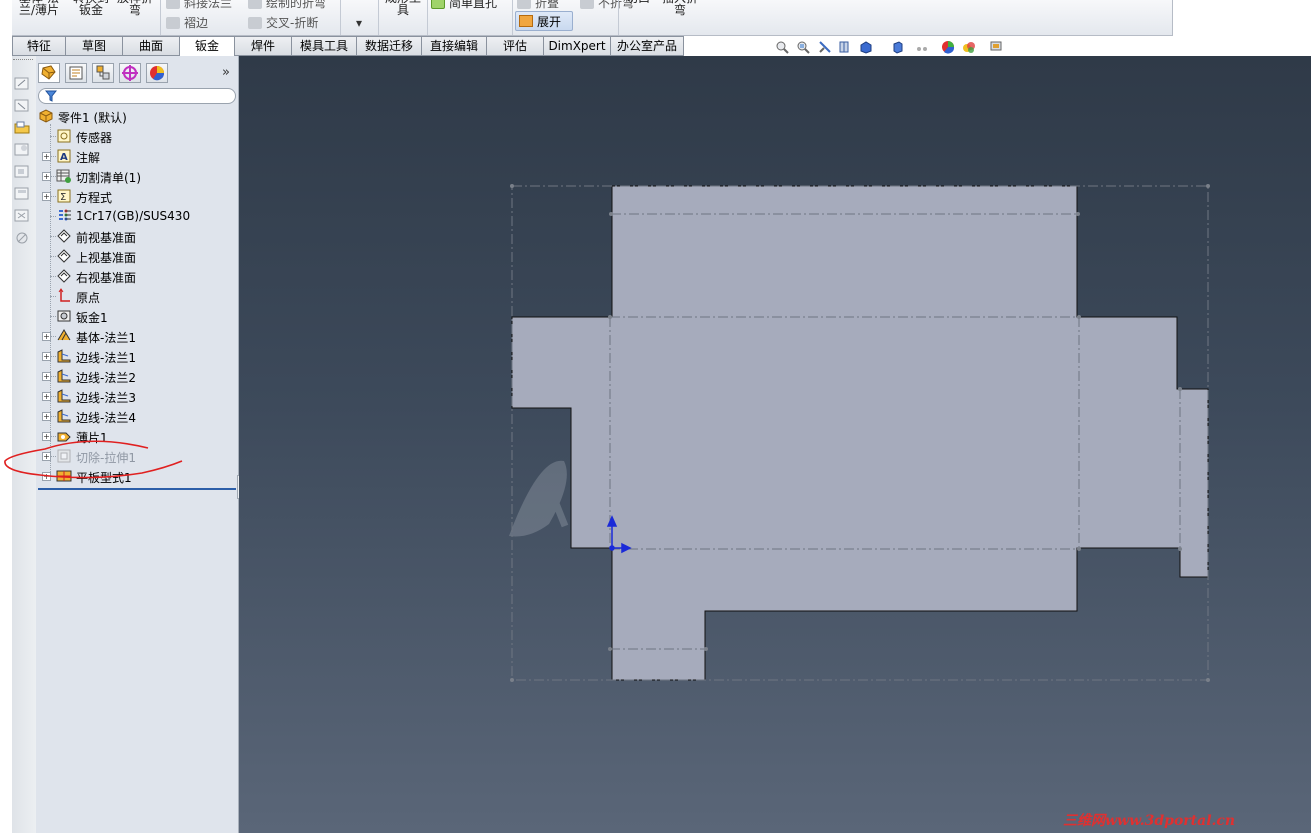  I want to click on tree-item-label: 前视基准面, so click(106, 238).